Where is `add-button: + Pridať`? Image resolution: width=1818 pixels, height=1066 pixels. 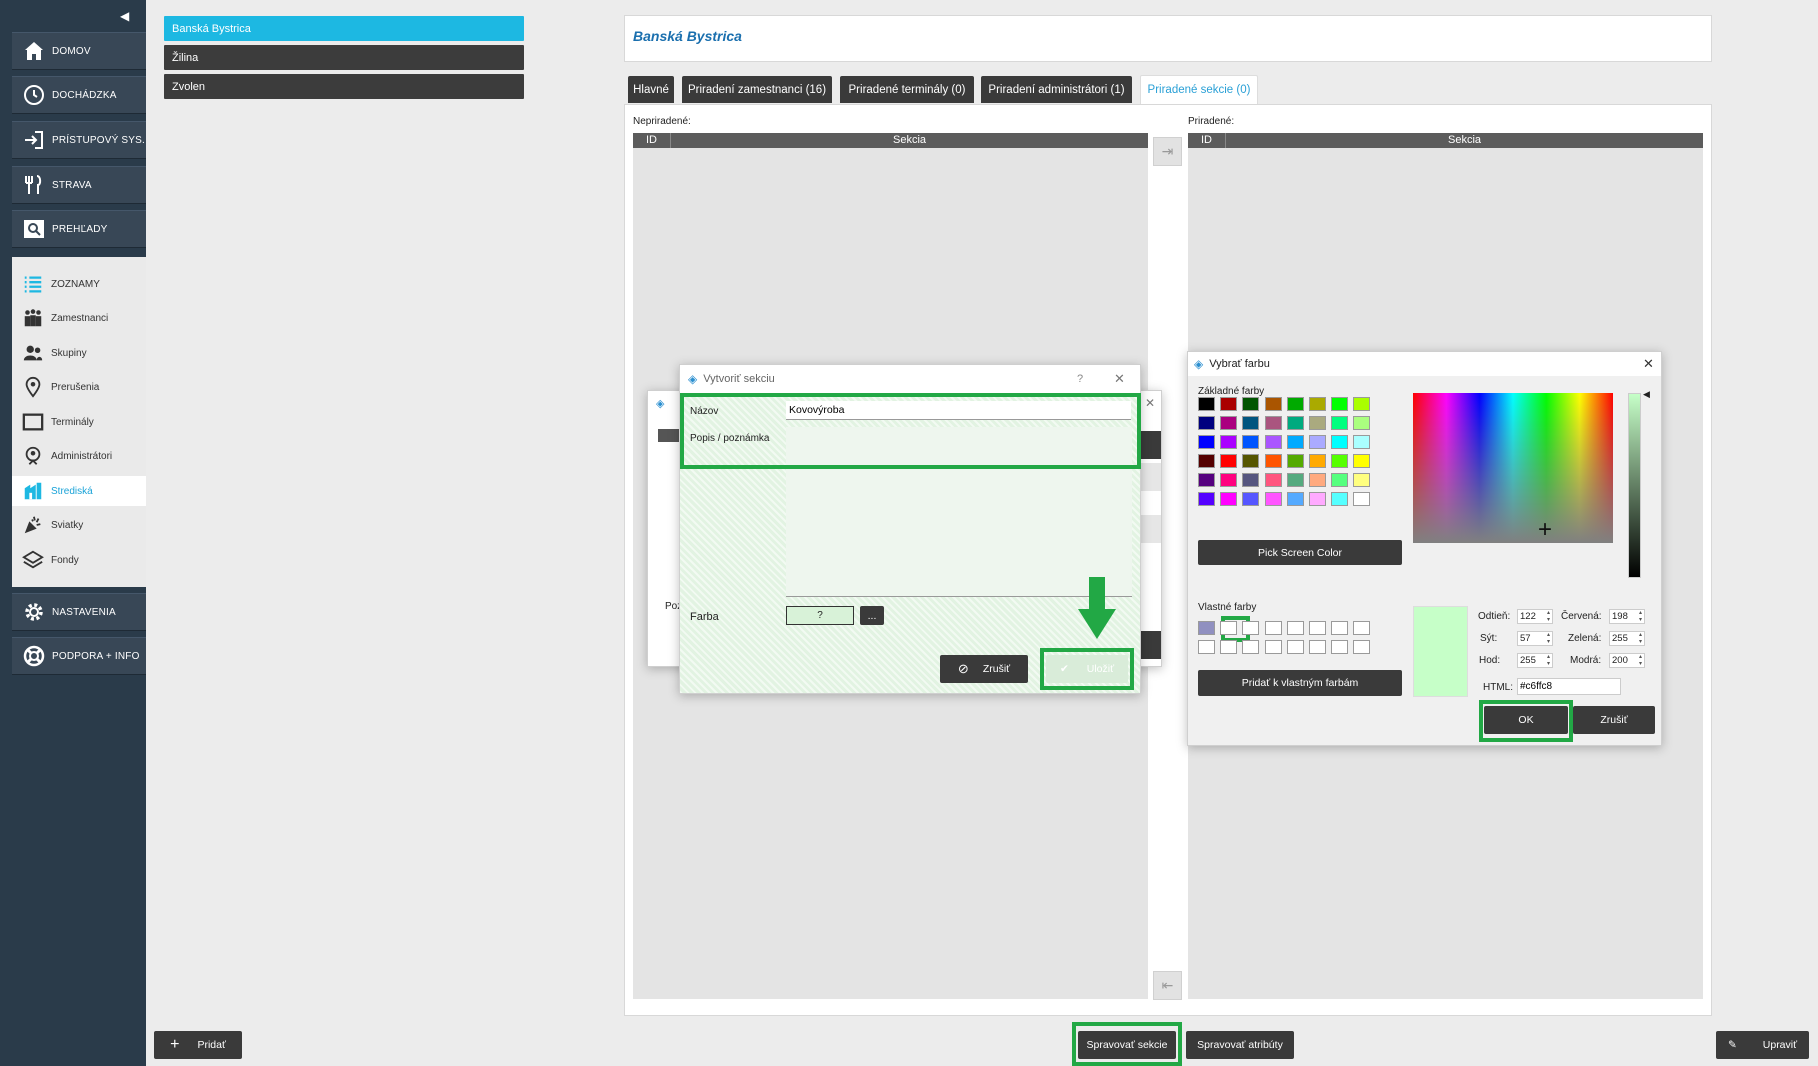 add-button: + Pridať is located at coordinates (198, 1045).